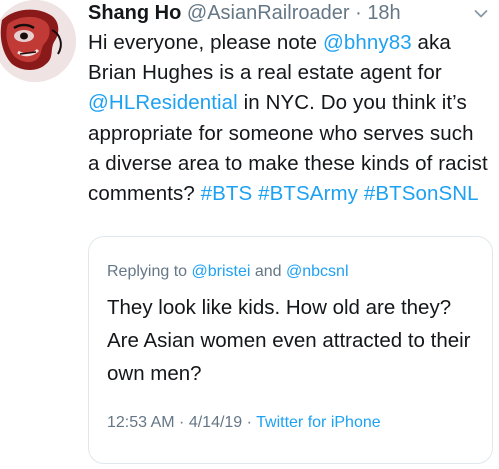  I want to click on reply-user-link: @nbcsnl, so click(317, 271).